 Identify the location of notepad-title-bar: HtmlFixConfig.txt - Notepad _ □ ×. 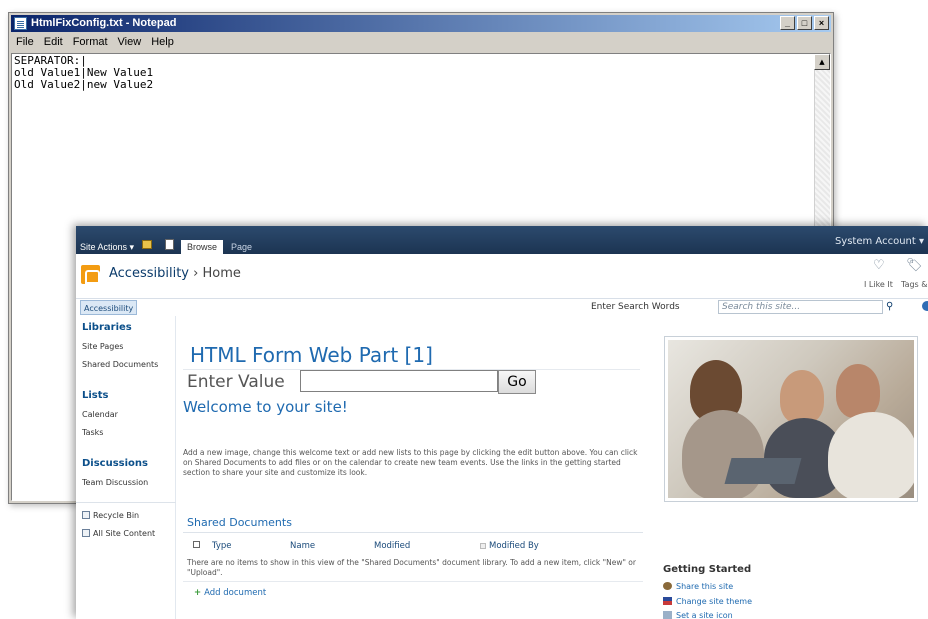
(421, 23).